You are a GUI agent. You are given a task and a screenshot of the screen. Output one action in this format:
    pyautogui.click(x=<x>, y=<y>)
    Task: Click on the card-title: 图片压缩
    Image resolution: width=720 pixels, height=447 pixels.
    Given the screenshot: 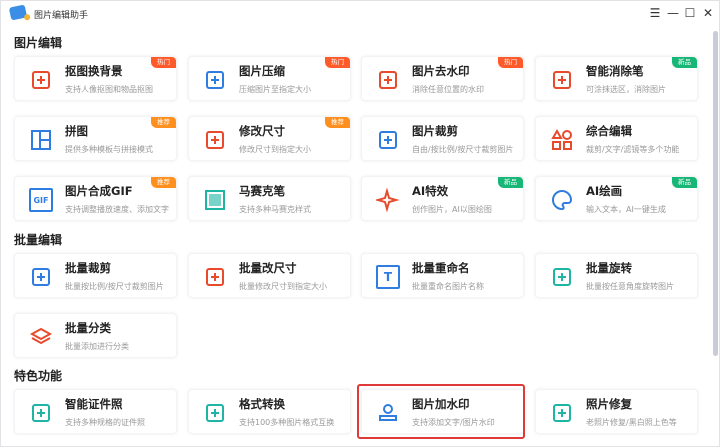 What is the action you would take?
    pyautogui.click(x=262, y=71)
    